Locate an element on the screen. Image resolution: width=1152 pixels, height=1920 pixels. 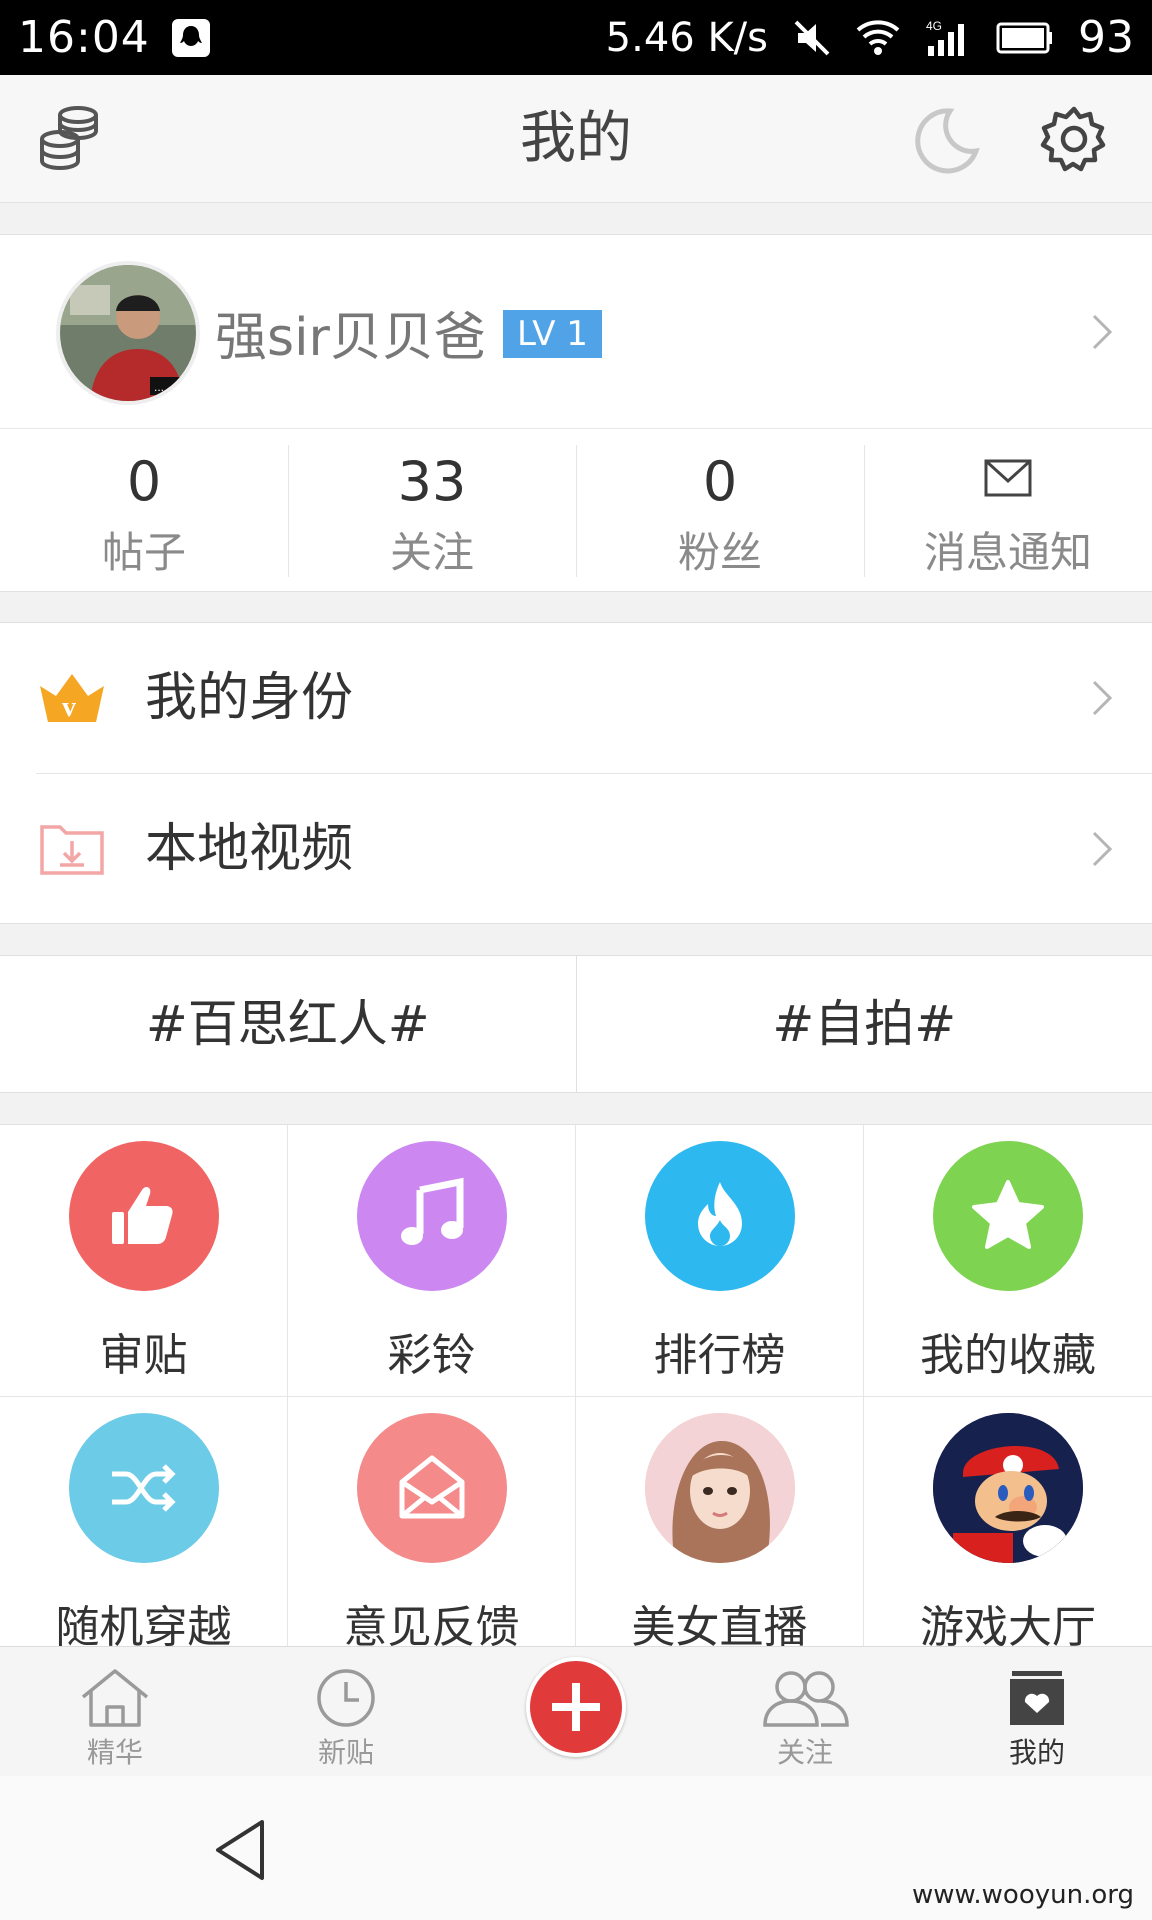
game-mario-photo is located at coordinates (1008, 1488).